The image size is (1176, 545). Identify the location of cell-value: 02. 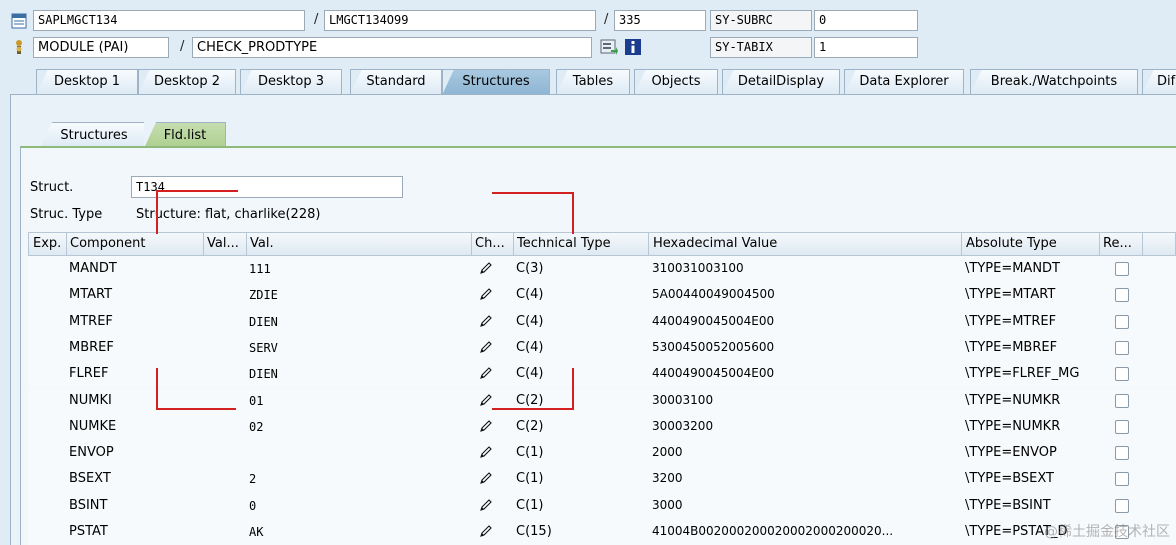
(358, 427).